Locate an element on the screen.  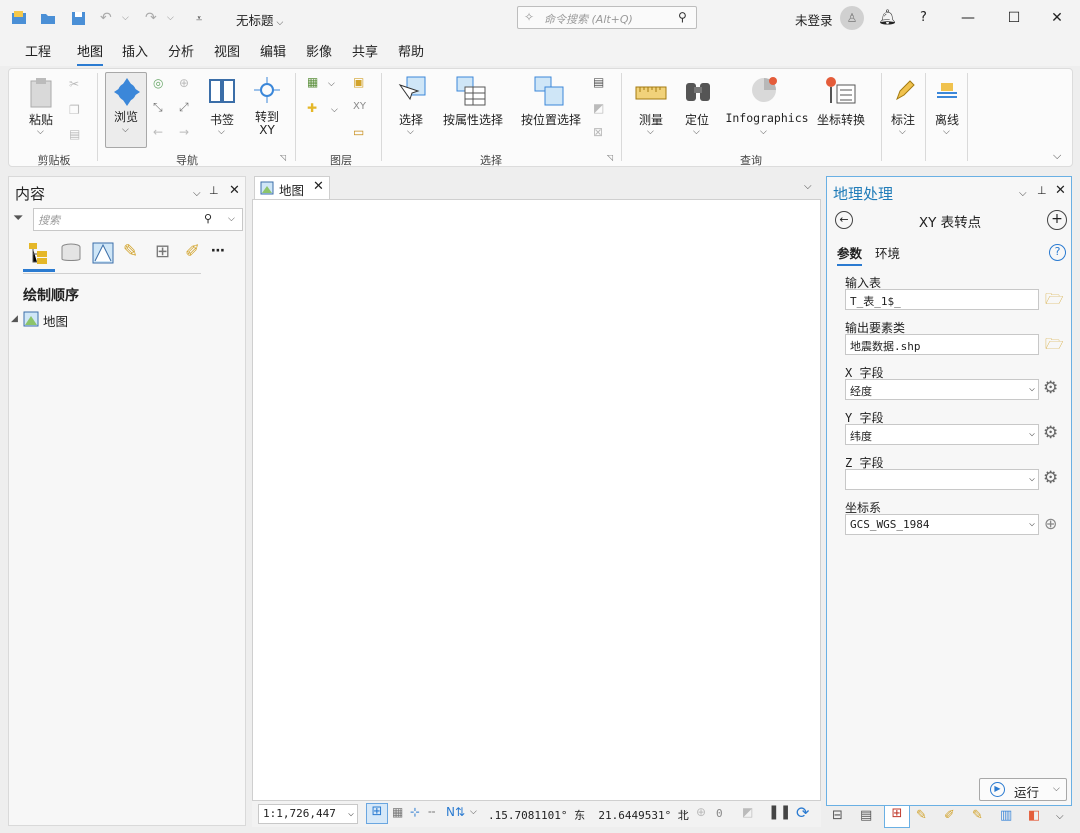
list-by-data-source-icon is located at coordinates (71, 254).